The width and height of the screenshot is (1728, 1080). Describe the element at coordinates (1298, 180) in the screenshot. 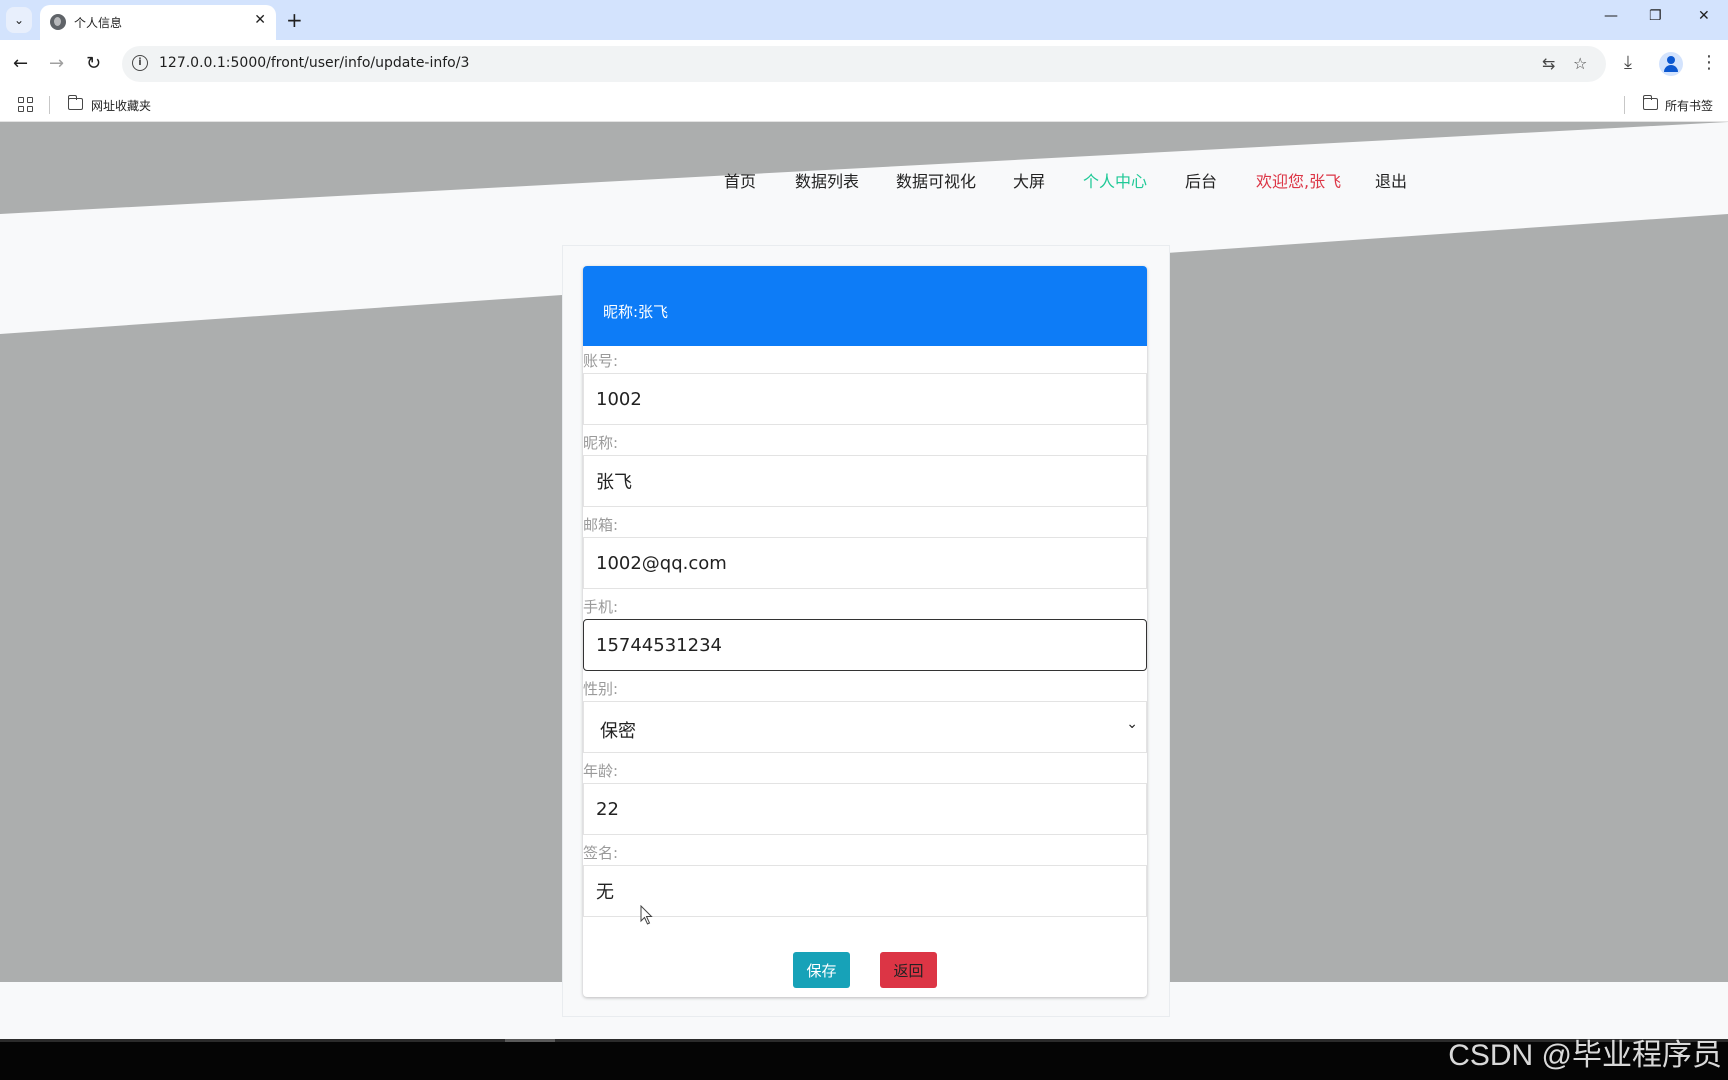

I see `nav-welcome-user: 欢迎您,张飞` at that location.